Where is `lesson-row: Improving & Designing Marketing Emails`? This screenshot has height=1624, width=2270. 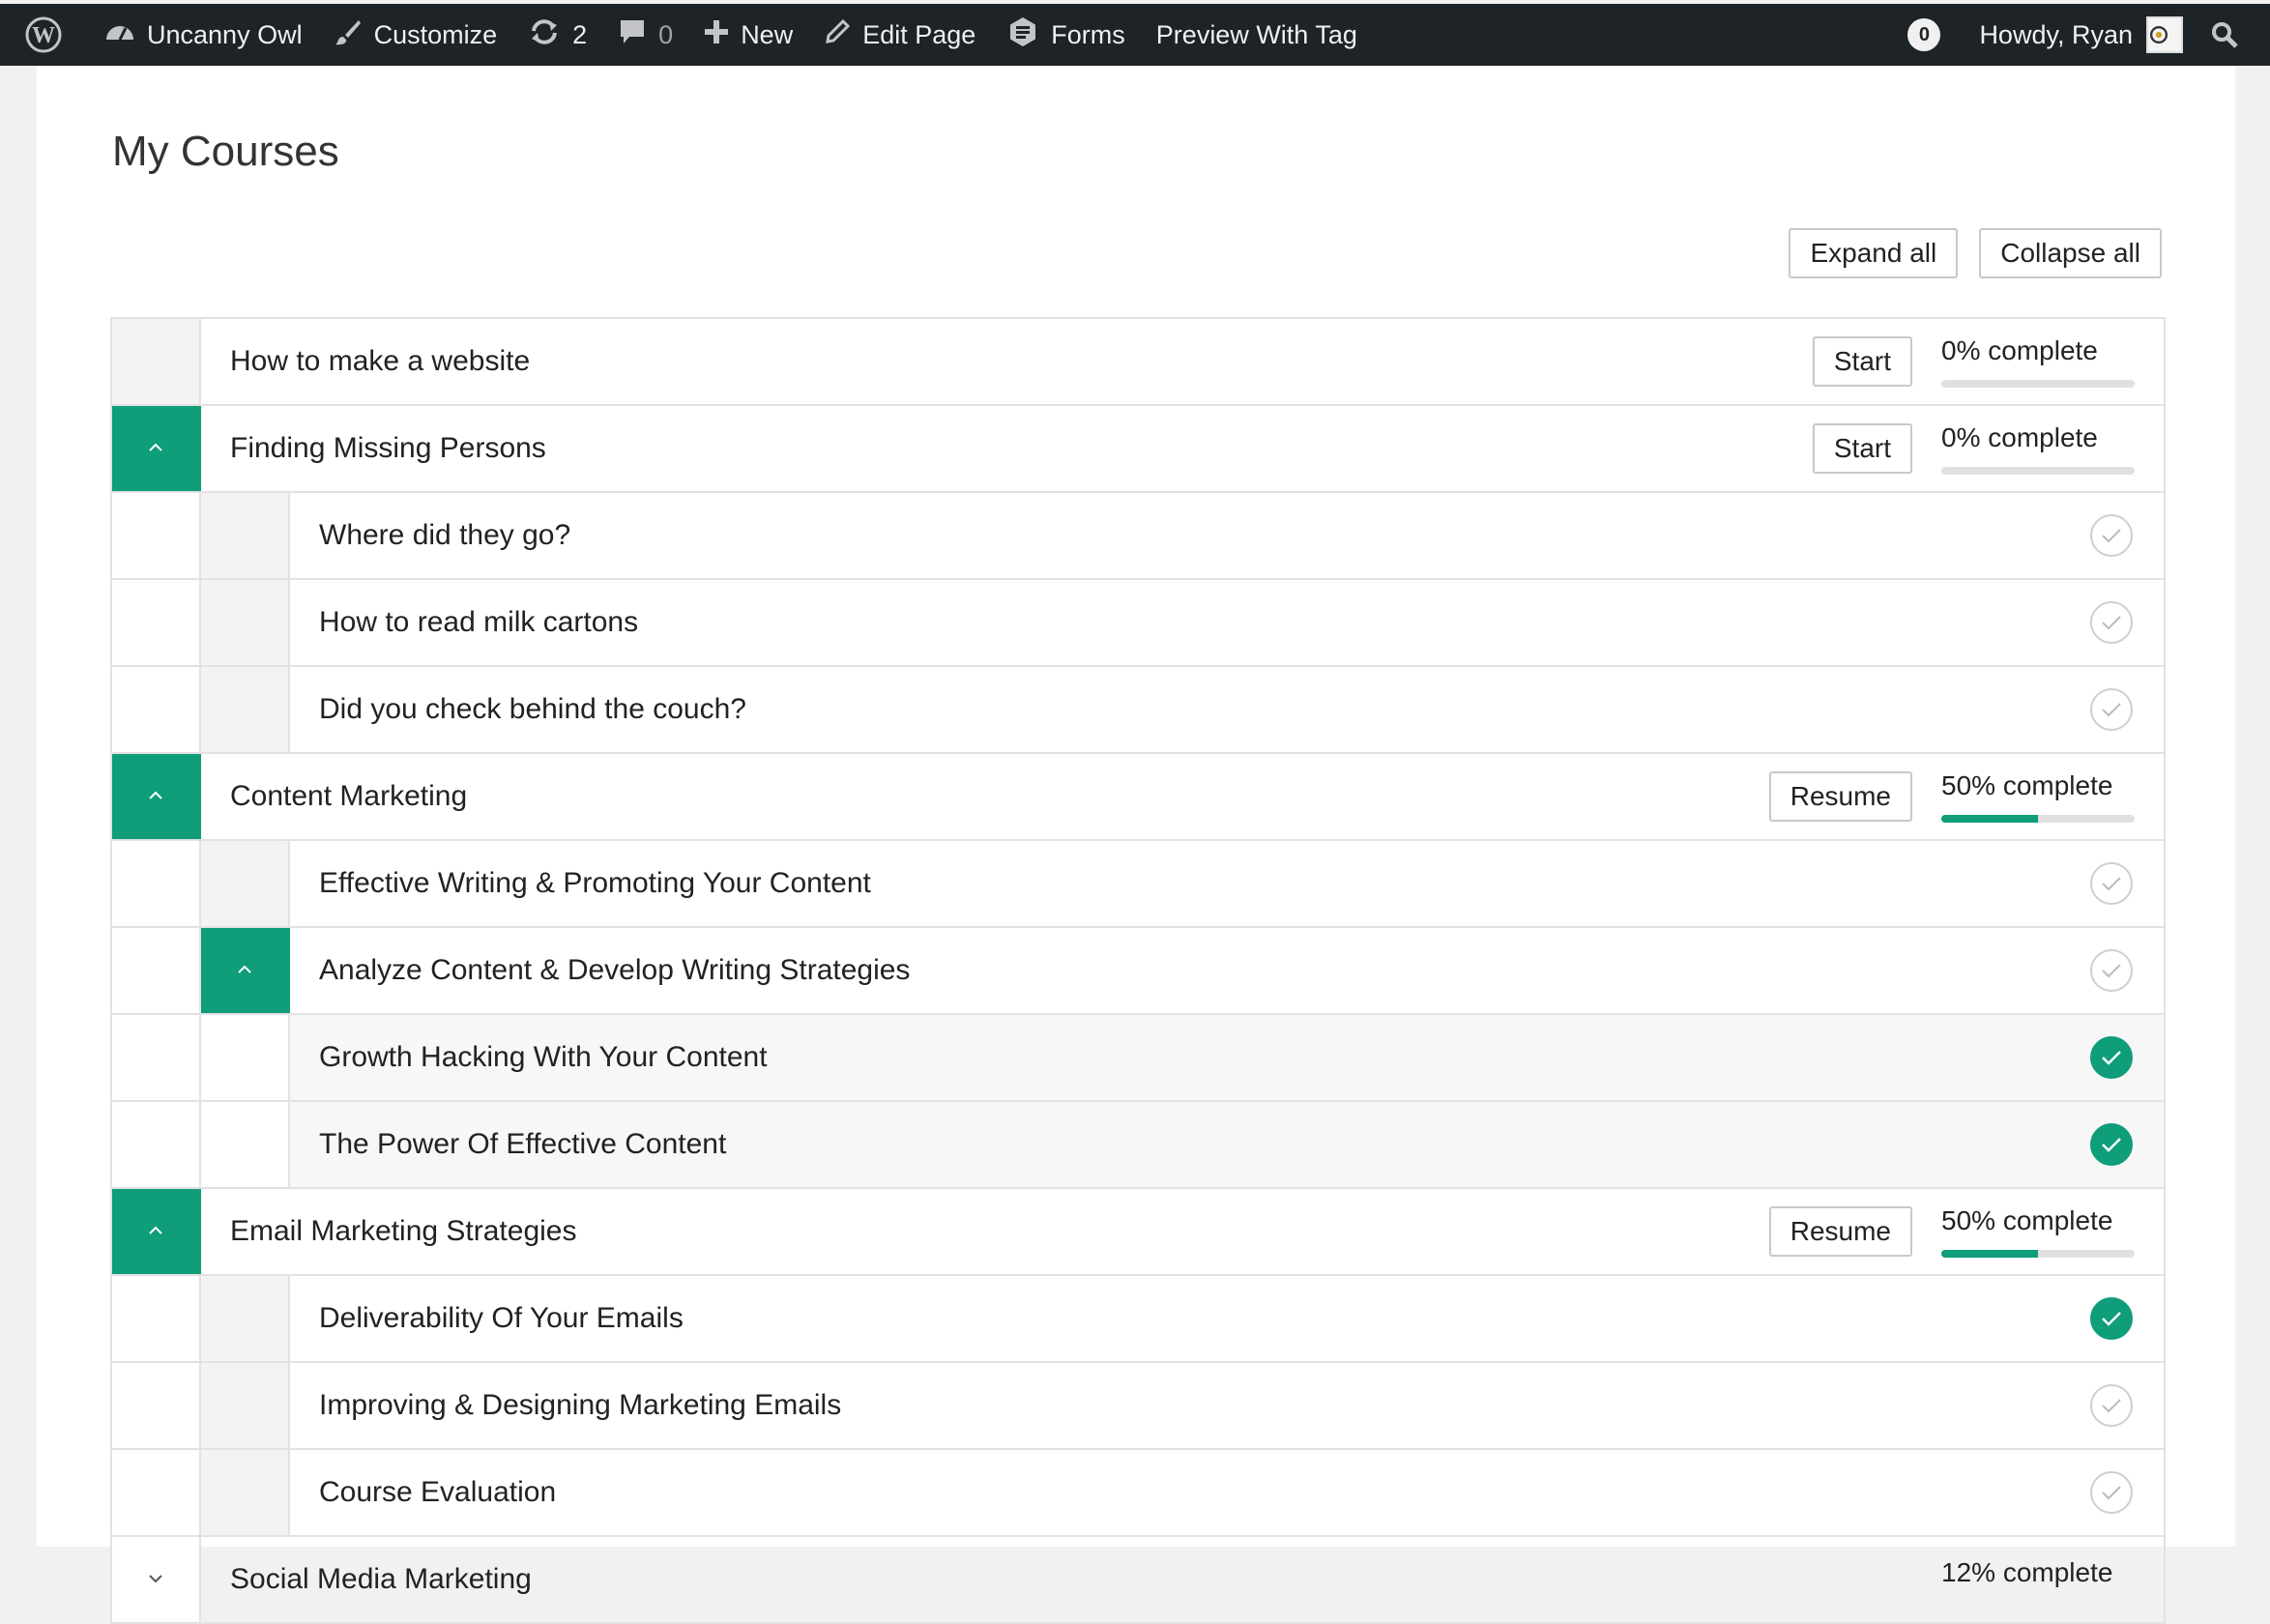
lesson-row: Improving & Designing Marketing Emails is located at coordinates (1138, 1406).